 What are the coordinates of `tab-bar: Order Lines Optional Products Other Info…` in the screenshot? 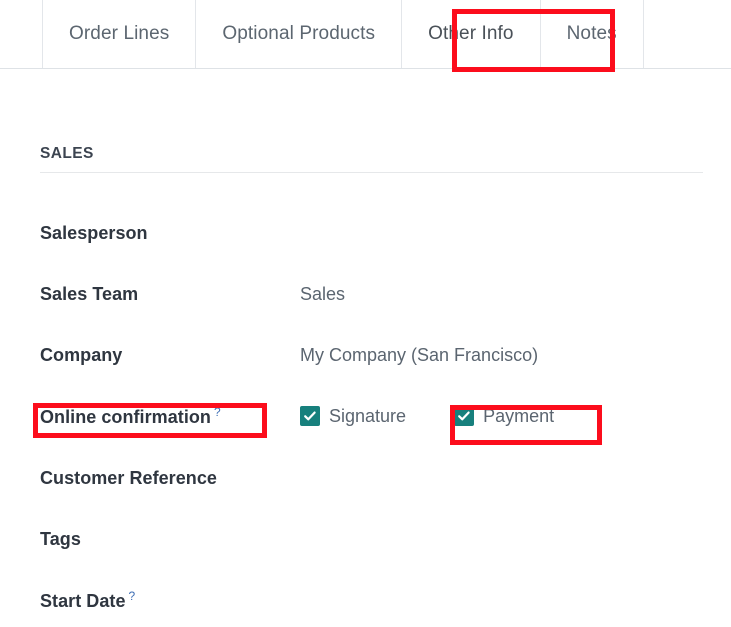 It's located at (365, 34).